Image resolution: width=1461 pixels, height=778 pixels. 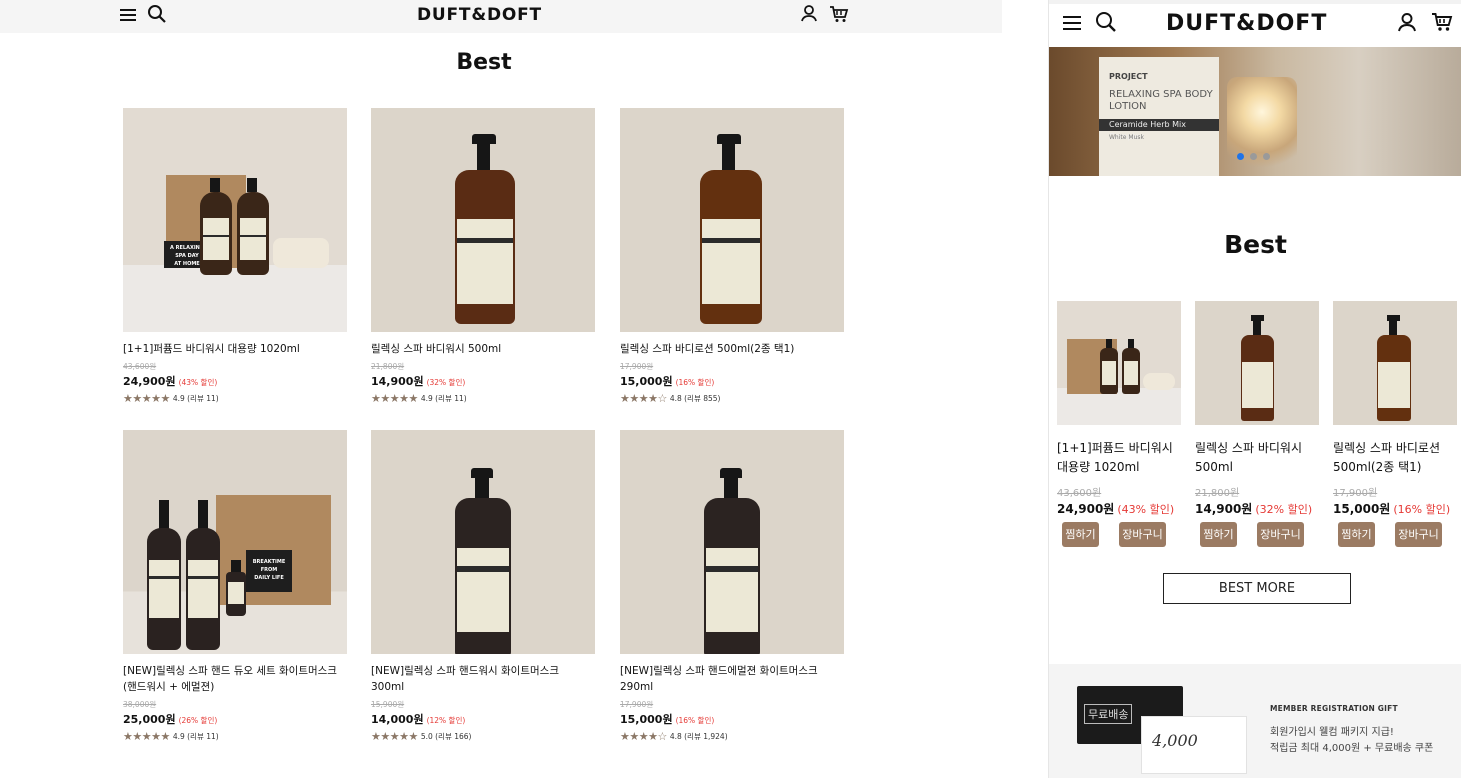 I want to click on free-shipping-text: 무료배송, so click(x=1108, y=714).